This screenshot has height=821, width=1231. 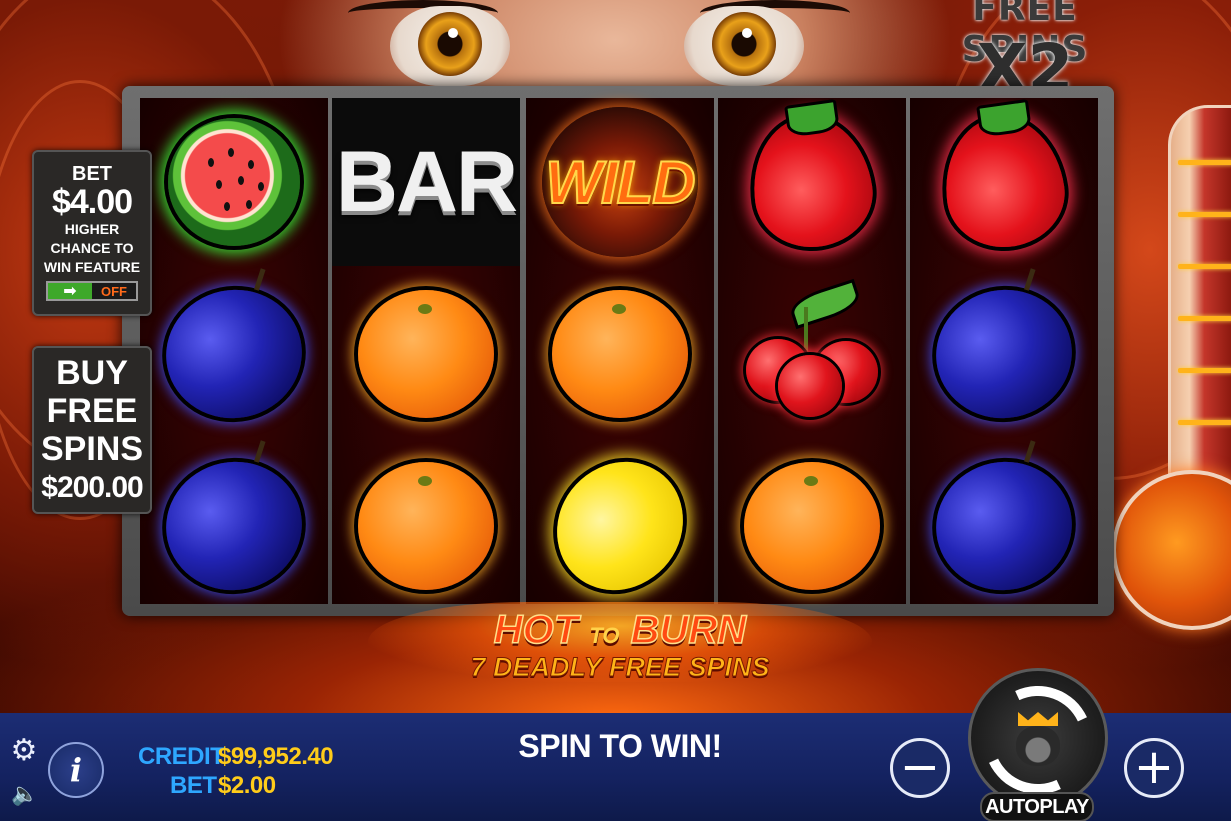 I want to click on eye-left, so click(x=450, y=46).